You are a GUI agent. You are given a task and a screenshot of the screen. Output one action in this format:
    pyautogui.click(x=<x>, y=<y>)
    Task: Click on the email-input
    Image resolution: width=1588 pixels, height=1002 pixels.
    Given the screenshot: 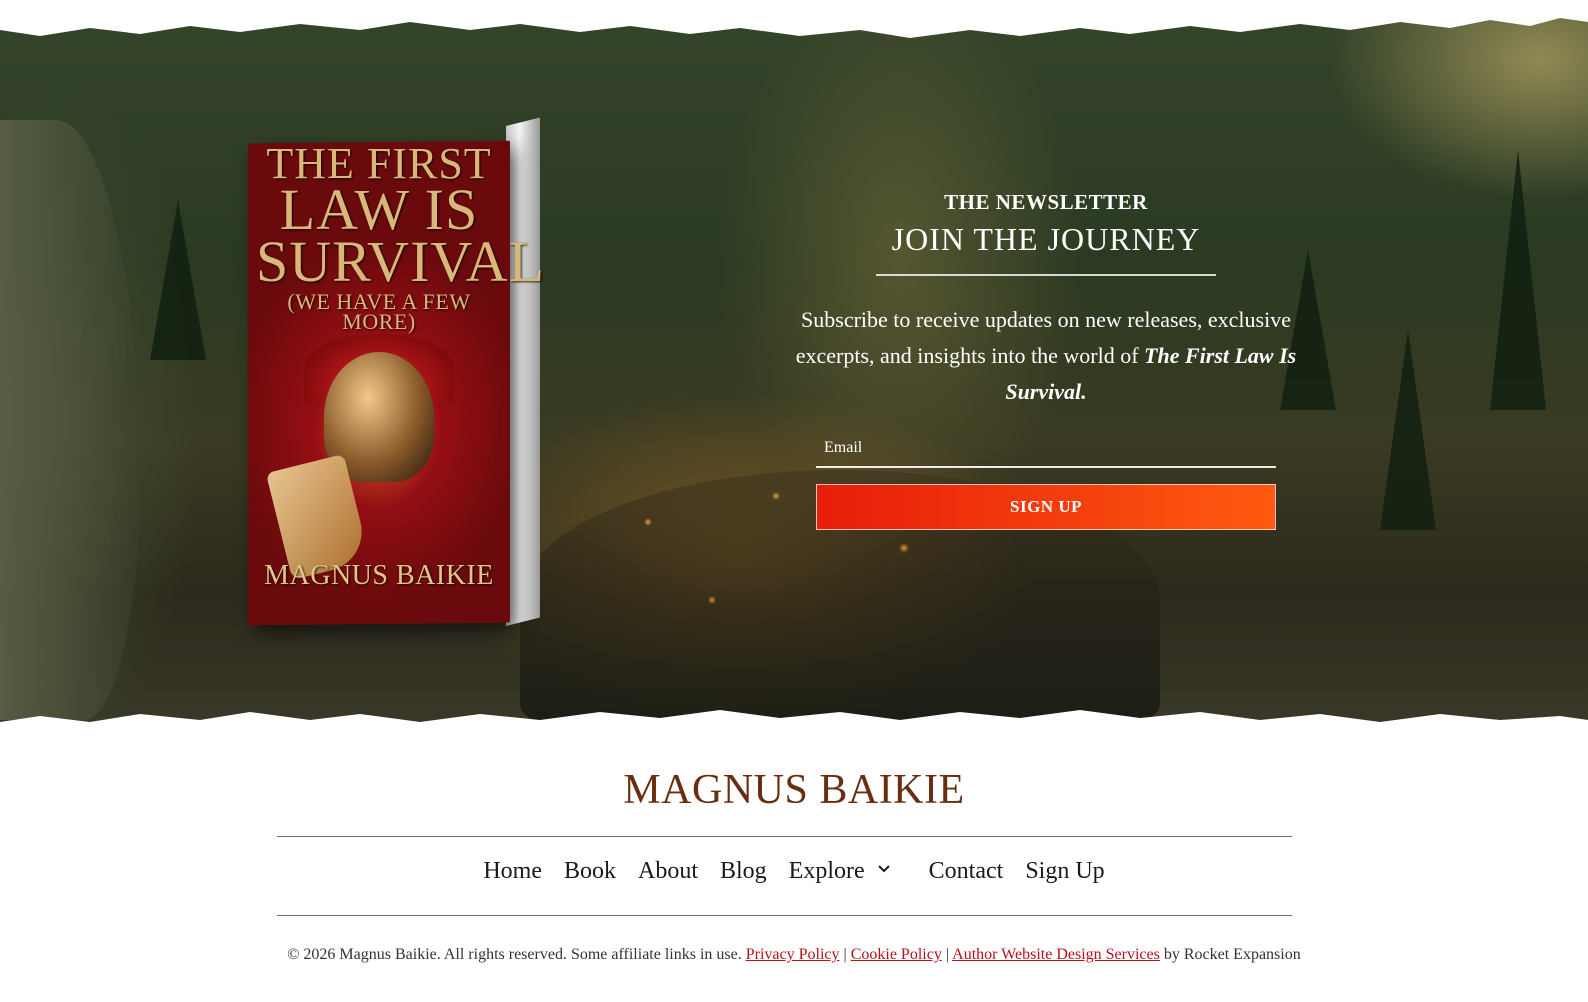 What is the action you would take?
    pyautogui.click(x=1046, y=448)
    